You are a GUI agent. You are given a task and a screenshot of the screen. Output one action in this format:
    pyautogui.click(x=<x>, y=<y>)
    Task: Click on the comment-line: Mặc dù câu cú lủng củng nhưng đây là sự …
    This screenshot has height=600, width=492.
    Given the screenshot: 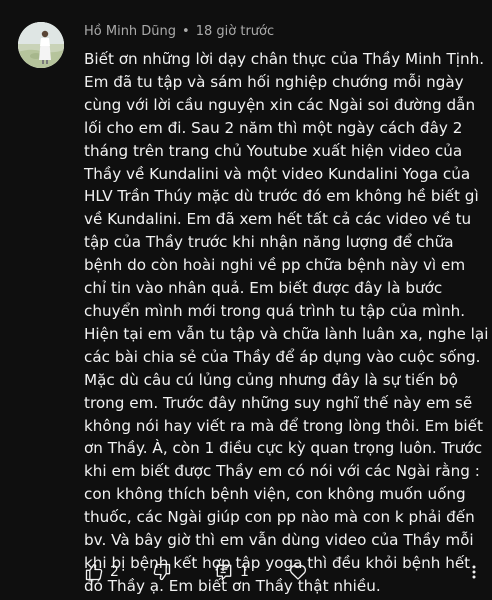 What is the action you would take?
    pyautogui.click(x=271, y=379)
    